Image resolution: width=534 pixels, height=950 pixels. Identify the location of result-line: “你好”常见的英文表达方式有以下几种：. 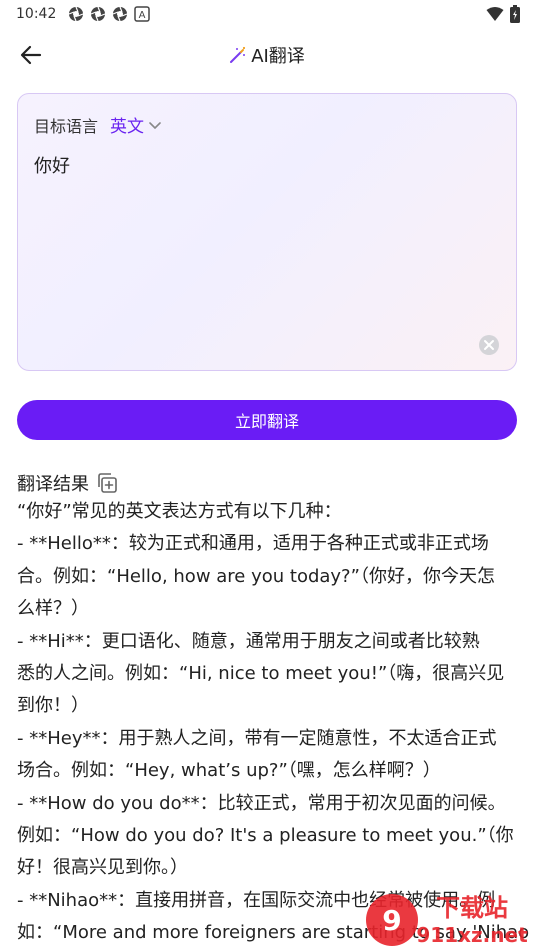
(179, 511).